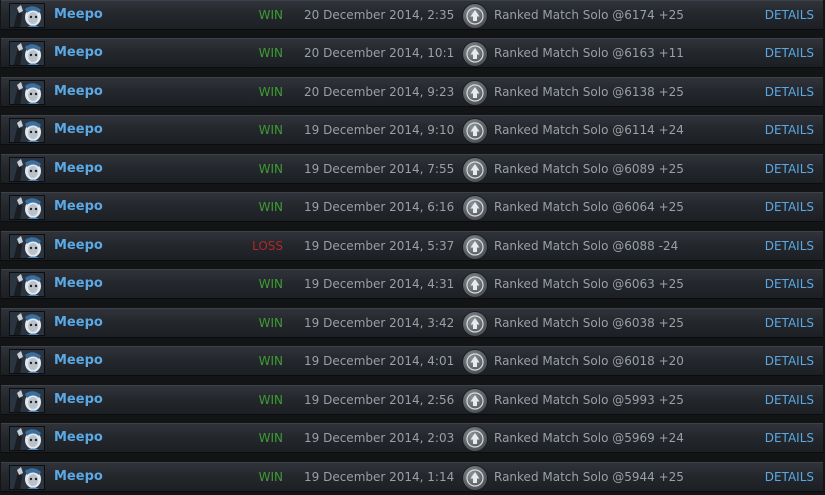 Image resolution: width=825 pixels, height=495 pixels. What do you see at coordinates (586, 246) in the screenshot?
I see `game-mode-label: Ranked Match Solo @6088 -24` at bounding box center [586, 246].